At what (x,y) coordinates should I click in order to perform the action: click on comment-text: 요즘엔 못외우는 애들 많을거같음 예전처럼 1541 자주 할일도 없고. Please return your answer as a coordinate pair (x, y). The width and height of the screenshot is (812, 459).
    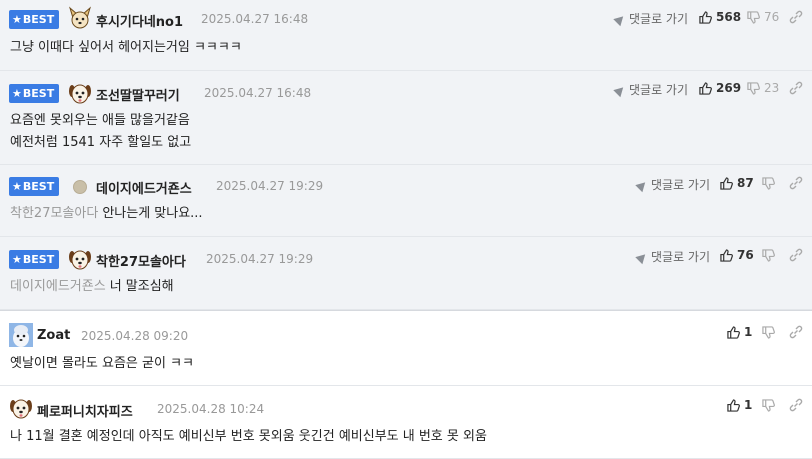
    Looking at the image, I should click on (101, 131).